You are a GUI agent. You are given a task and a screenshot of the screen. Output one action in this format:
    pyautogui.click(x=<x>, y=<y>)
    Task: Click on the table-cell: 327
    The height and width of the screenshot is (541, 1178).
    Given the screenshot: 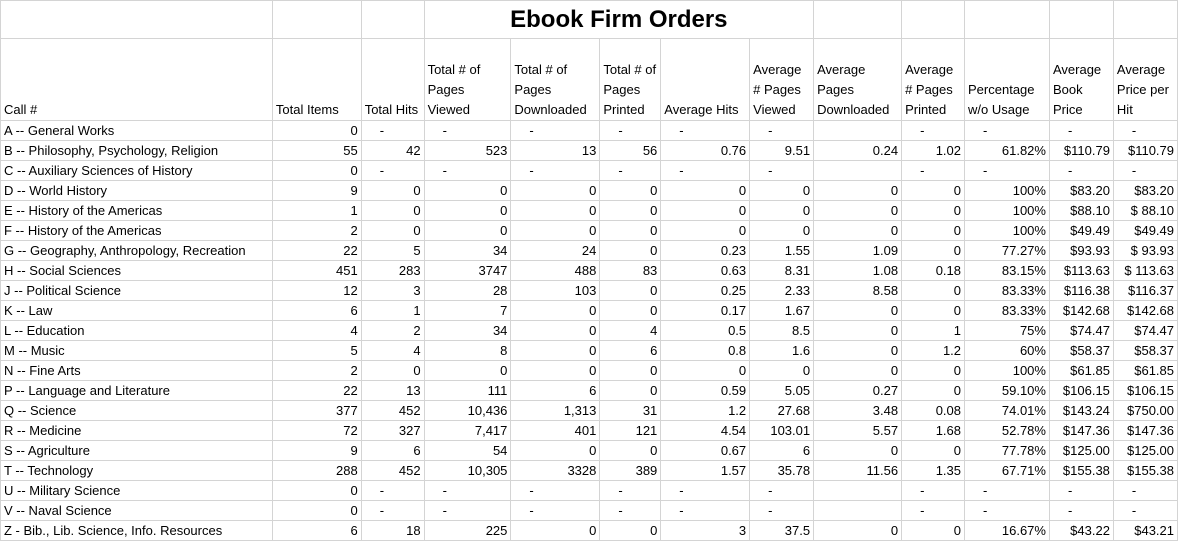 What is the action you would take?
    pyautogui.click(x=392, y=430)
    